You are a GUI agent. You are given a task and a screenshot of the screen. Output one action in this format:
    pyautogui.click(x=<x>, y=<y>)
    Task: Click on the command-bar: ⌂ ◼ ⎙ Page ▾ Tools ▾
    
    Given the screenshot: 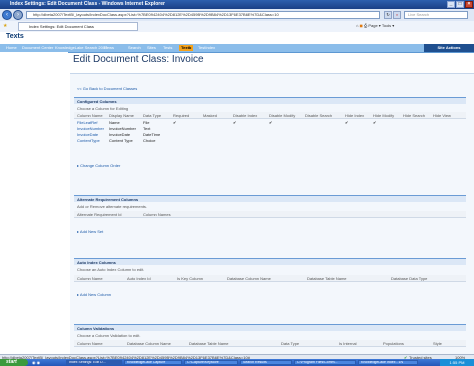 What is the action you would take?
    pyautogui.click(x=375, y=25)
    